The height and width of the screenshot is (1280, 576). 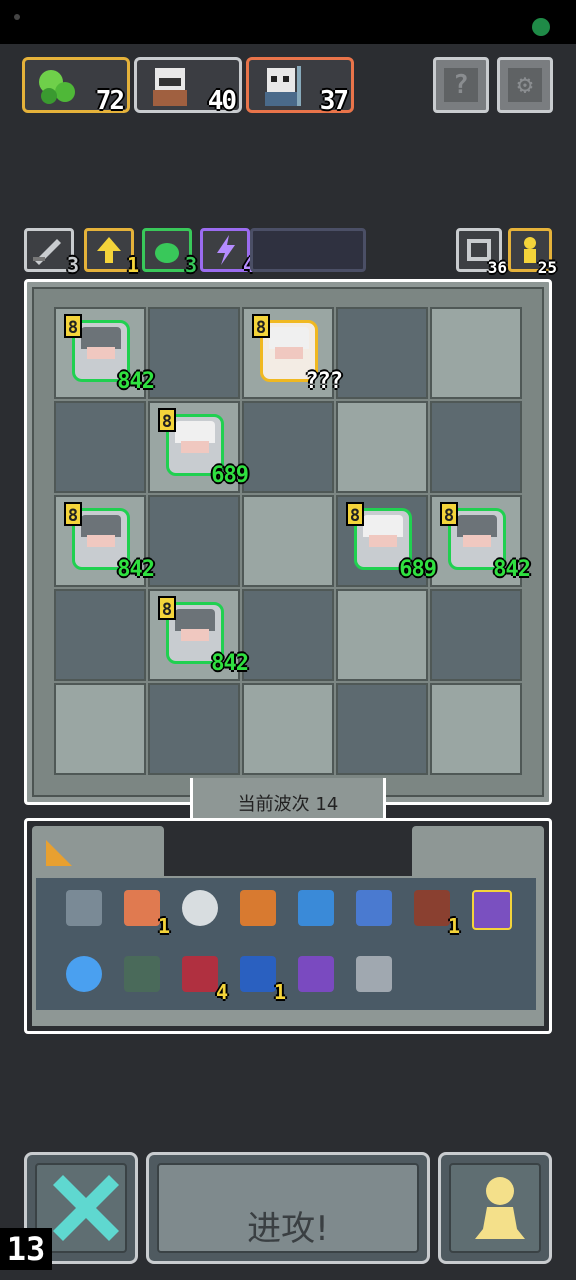 I want to click on cheese-icon, so click(x=59, y=853).